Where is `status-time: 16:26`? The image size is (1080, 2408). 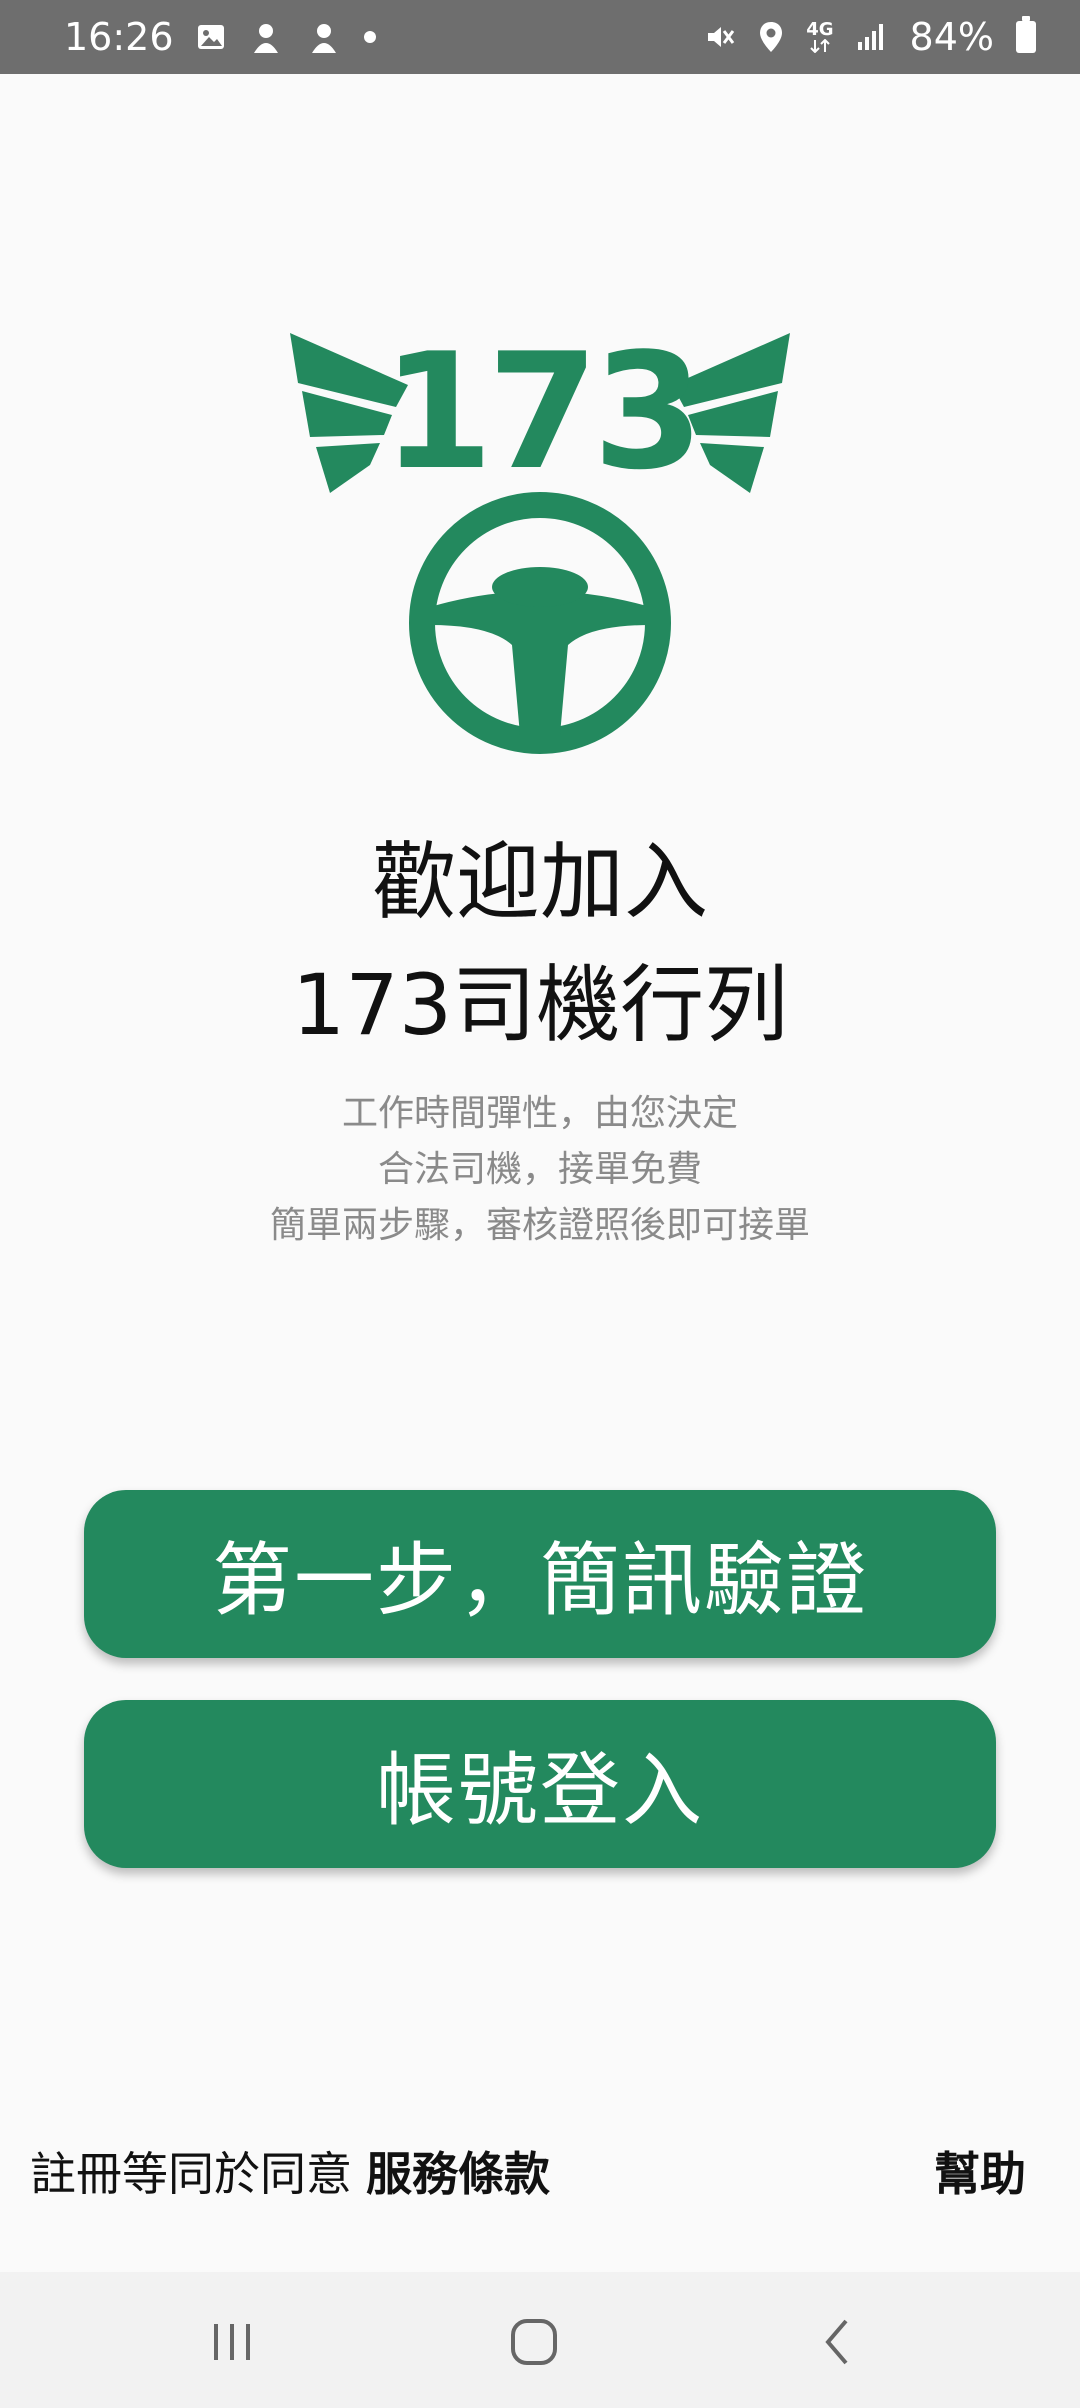
status-time: 16:26 is located at coordinates (119, 37).